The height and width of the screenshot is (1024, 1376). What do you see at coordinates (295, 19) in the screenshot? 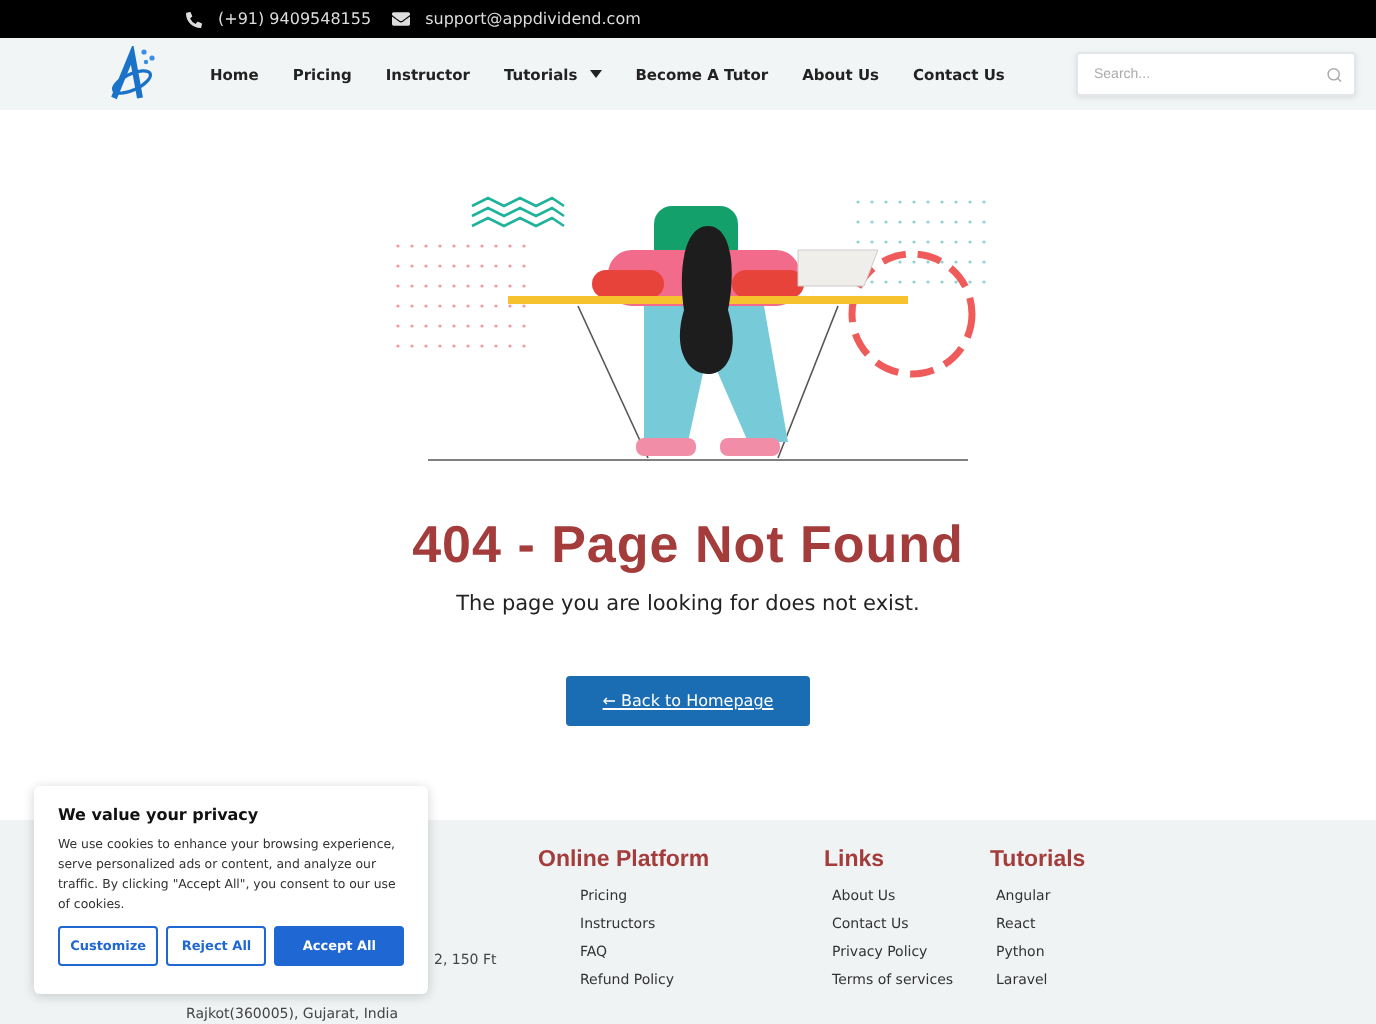
I see `phone-number: (+91) 9409548155` at bounding box center [295, 19].